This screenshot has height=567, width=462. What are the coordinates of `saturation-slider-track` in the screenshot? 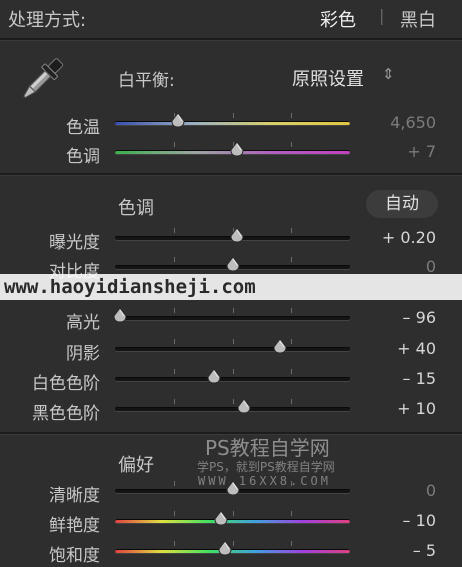 It's located at (232, 551).